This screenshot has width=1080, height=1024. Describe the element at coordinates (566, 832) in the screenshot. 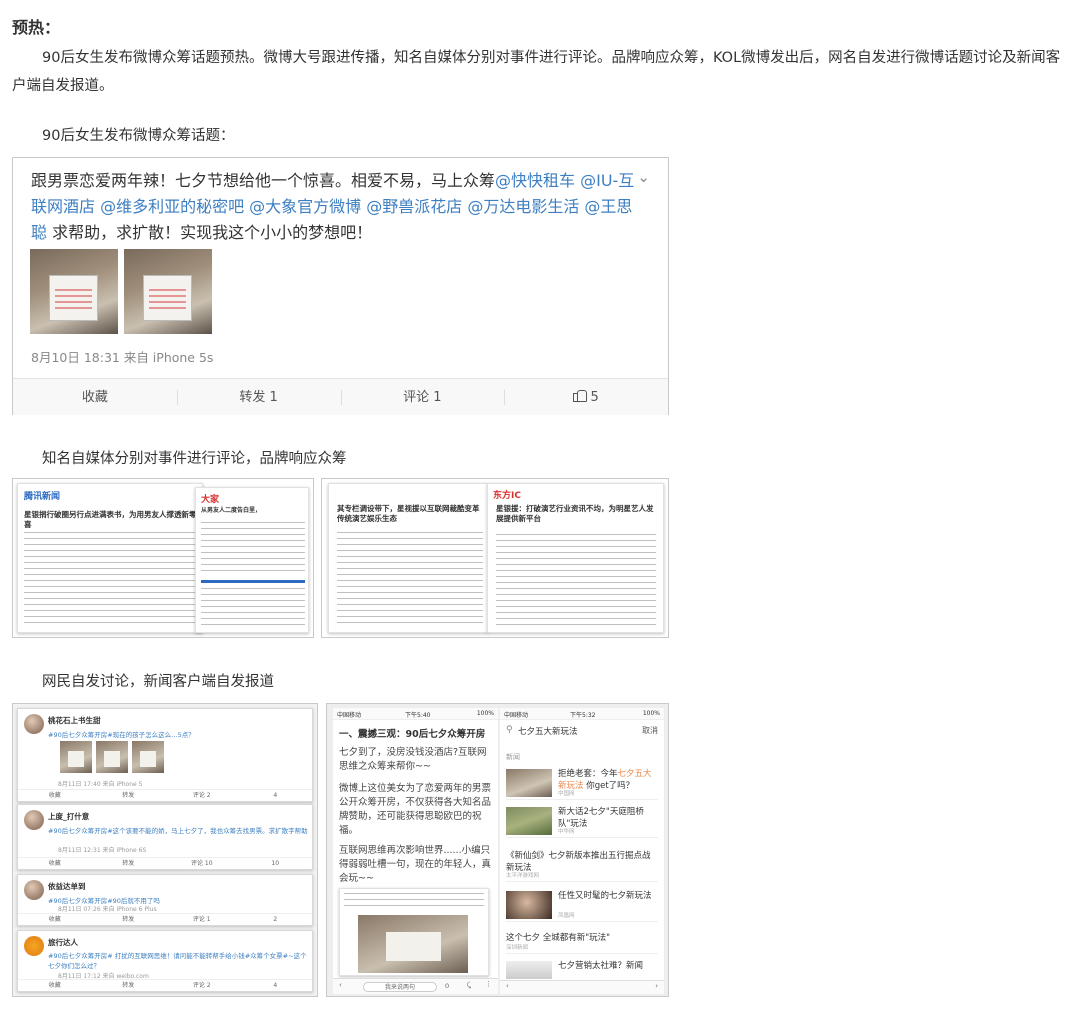

I see `news-source: 中华网` at that location.